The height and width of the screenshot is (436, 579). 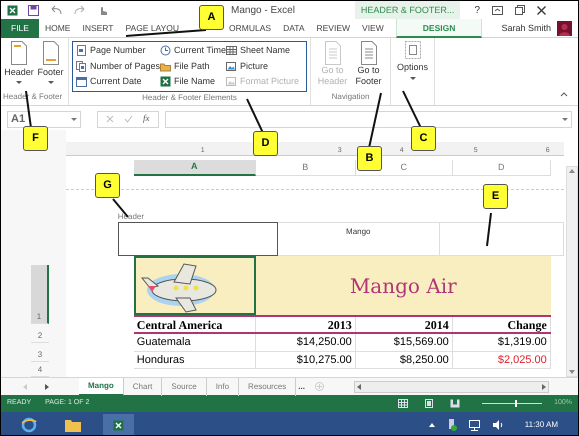 I want to click on callout-label: E, so click(x=495, y=196).